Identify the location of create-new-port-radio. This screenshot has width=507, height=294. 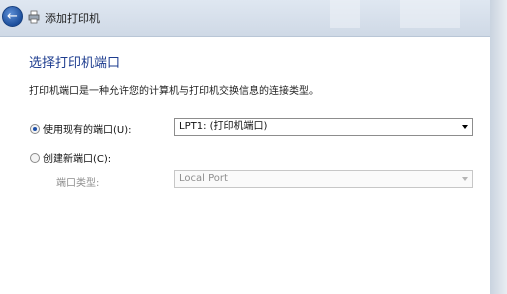
(35, 158).